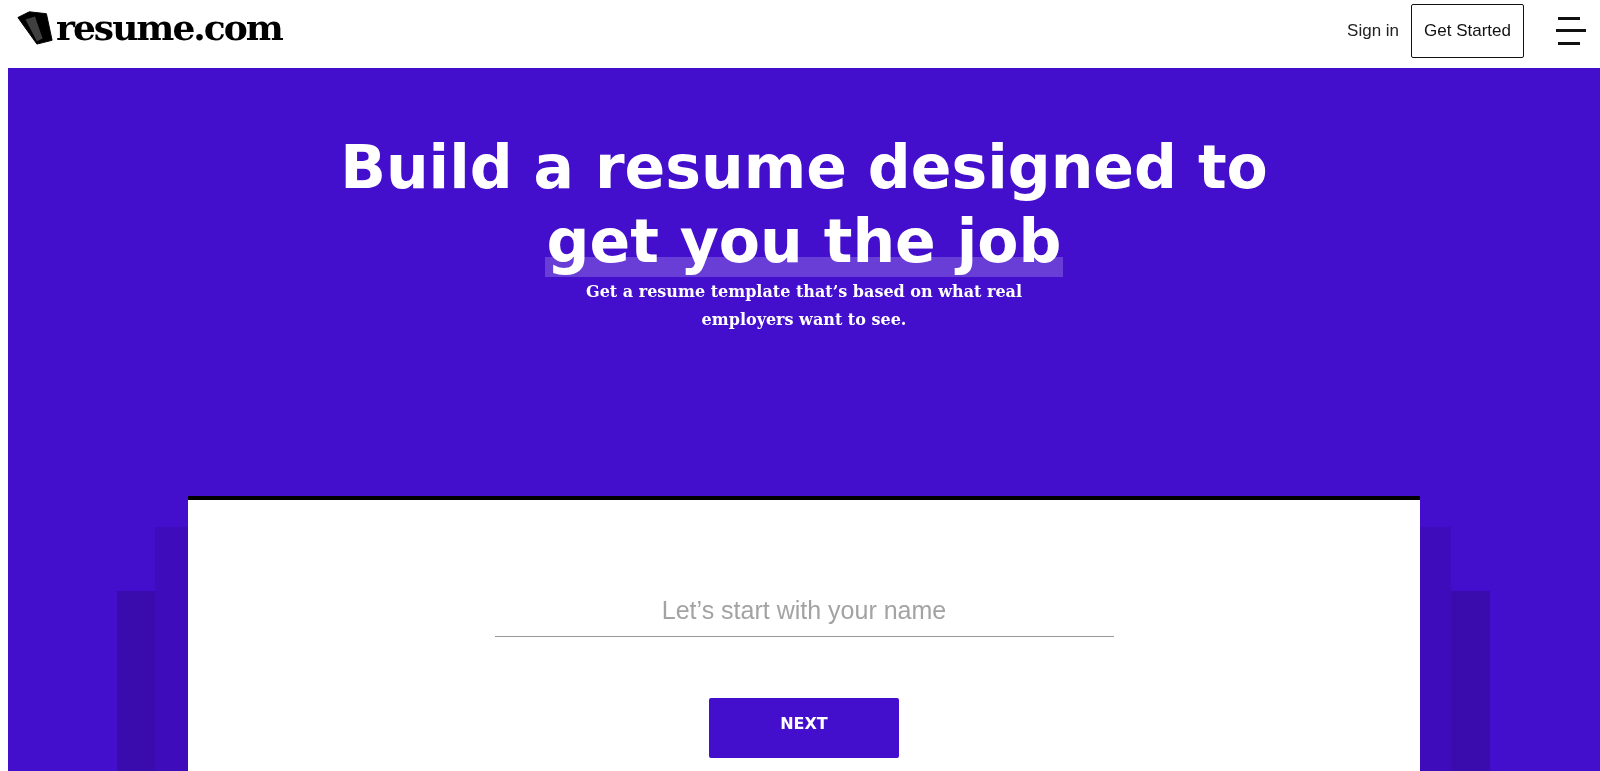  What do you see at coordinates (35, 27) in the screenshot?
I see `book-icon` at bounding box center [35, 27].